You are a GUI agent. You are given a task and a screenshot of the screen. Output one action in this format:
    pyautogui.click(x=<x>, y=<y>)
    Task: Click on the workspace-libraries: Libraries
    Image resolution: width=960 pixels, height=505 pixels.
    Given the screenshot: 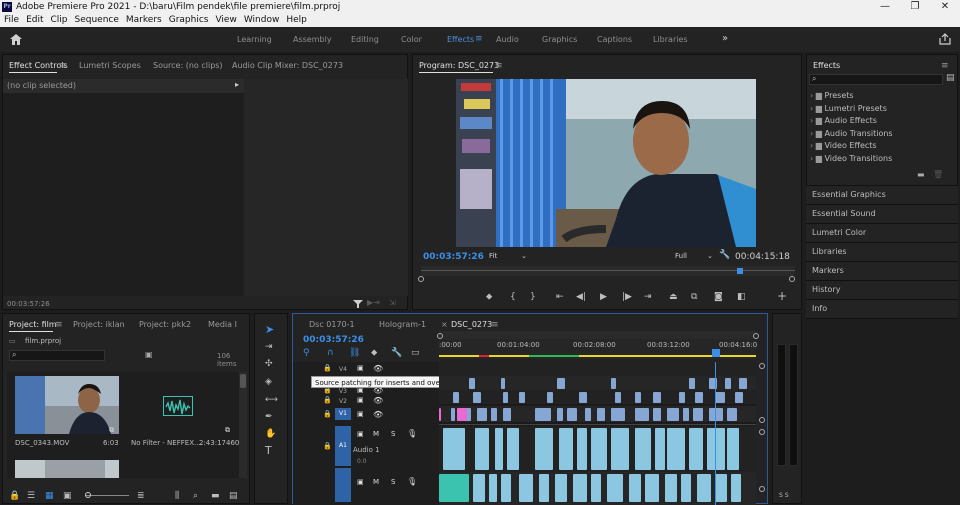 What is the action you would take?
    pyautogui.click(x=670, y=39)
    